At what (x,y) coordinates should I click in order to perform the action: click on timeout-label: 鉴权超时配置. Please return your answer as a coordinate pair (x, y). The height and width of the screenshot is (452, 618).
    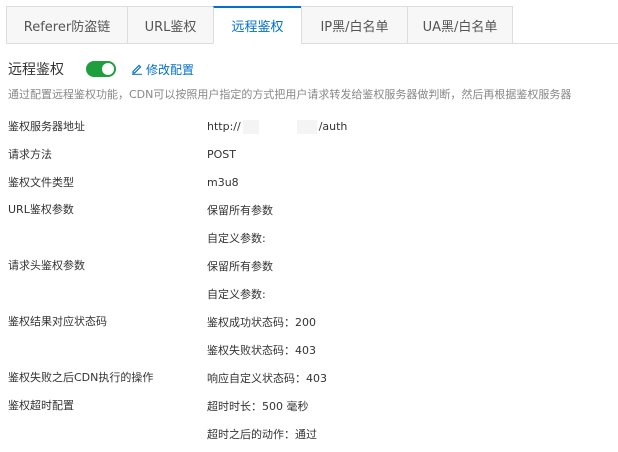
    Looking at the image, I should click on (41, 405).